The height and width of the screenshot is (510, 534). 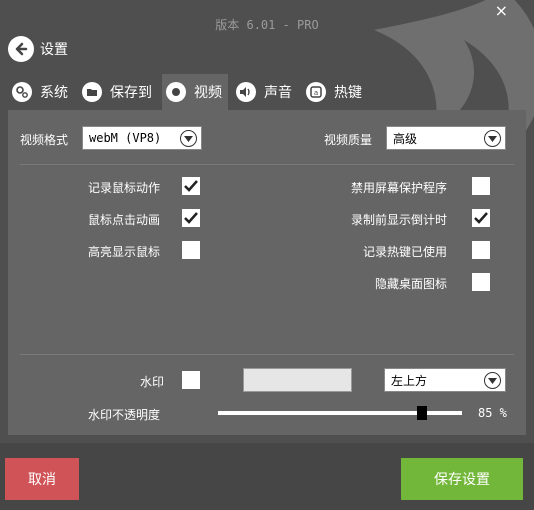 What do you see at coordinates (54, 93) in the screenshot?
I see `tab-system-label: 系统` at bounding box center [54, 93].